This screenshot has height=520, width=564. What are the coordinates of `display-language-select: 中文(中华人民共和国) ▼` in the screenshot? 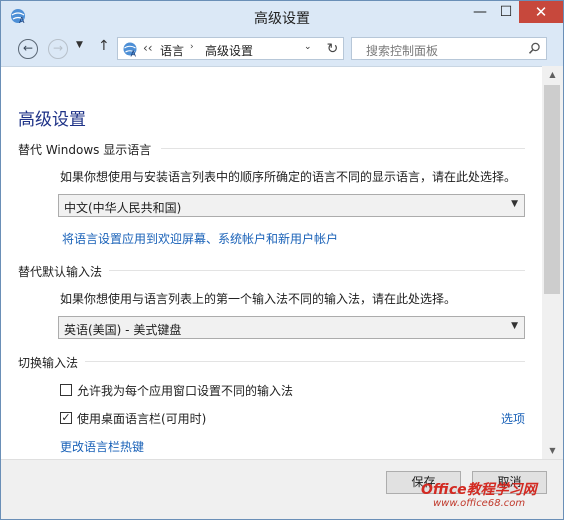 It's located at (291, 205).